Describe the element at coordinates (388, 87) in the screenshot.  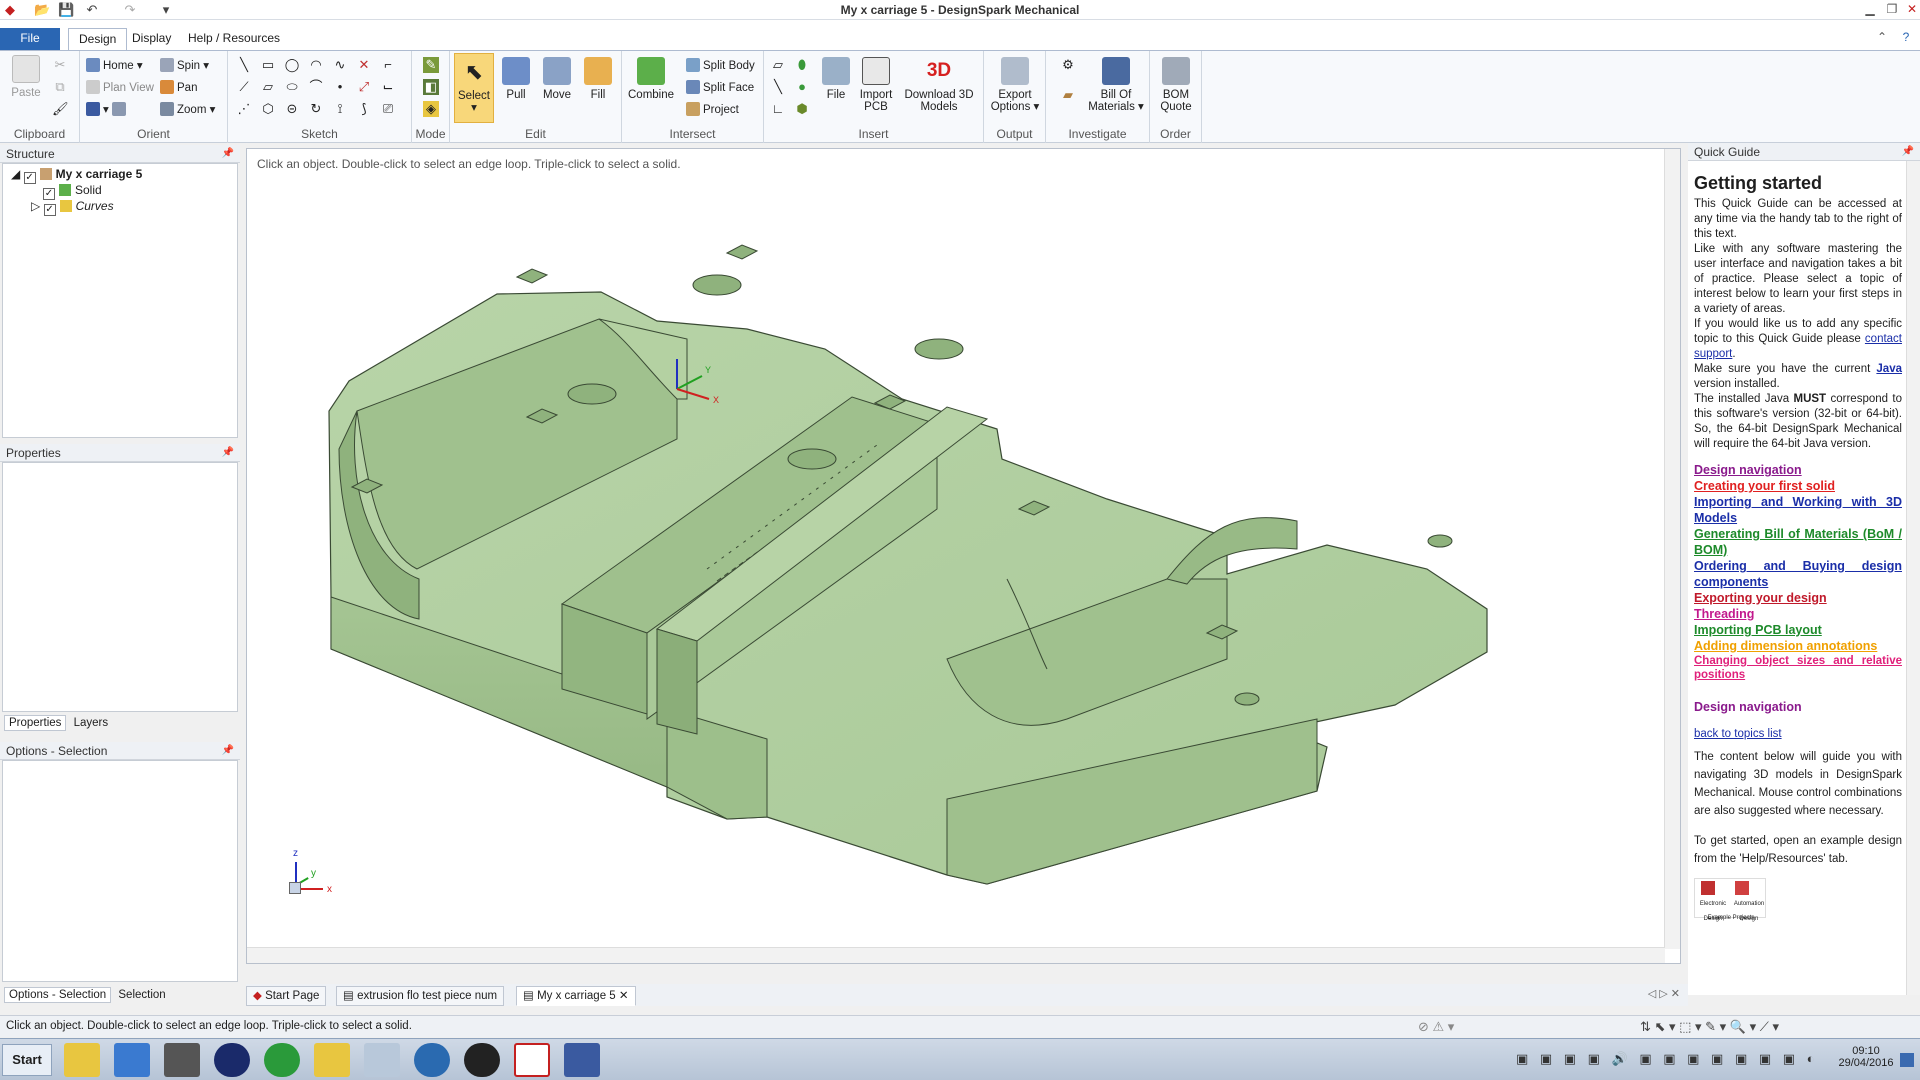
I see `corner-icon: ⌙` at that location.